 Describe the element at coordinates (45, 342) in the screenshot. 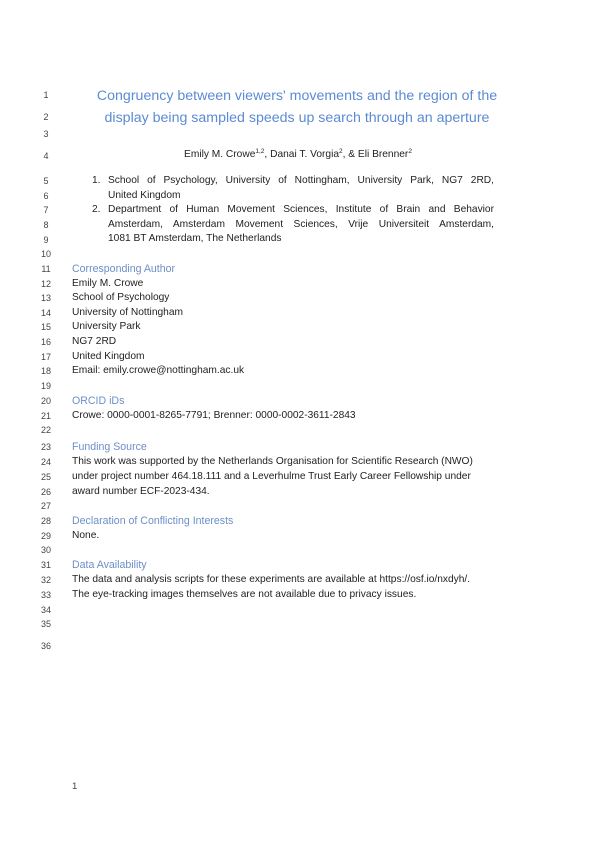

I see `line-number: 16` at that location.